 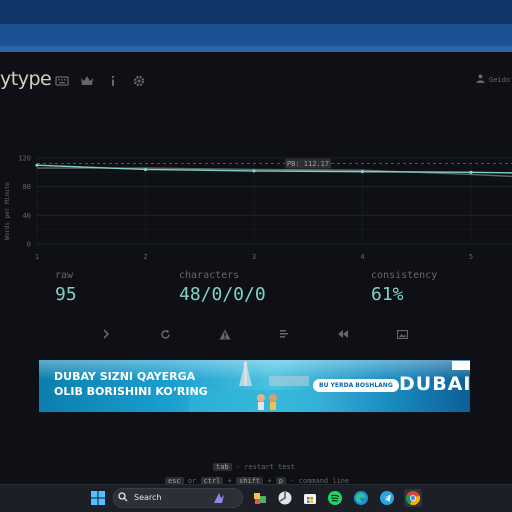 I want to click on pb-label: PB: 112.17, so click(x=308, y=164).